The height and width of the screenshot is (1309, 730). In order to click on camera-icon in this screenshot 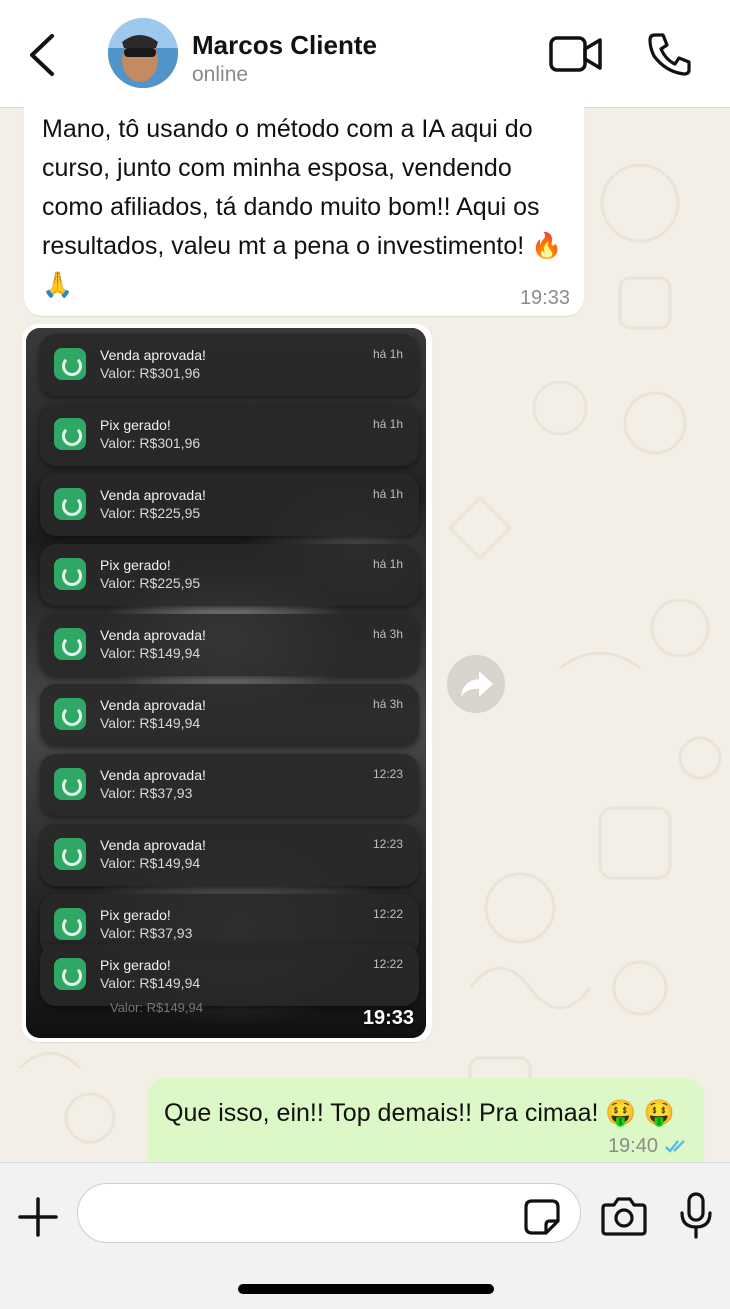, I will do `click(624, 1216)`.